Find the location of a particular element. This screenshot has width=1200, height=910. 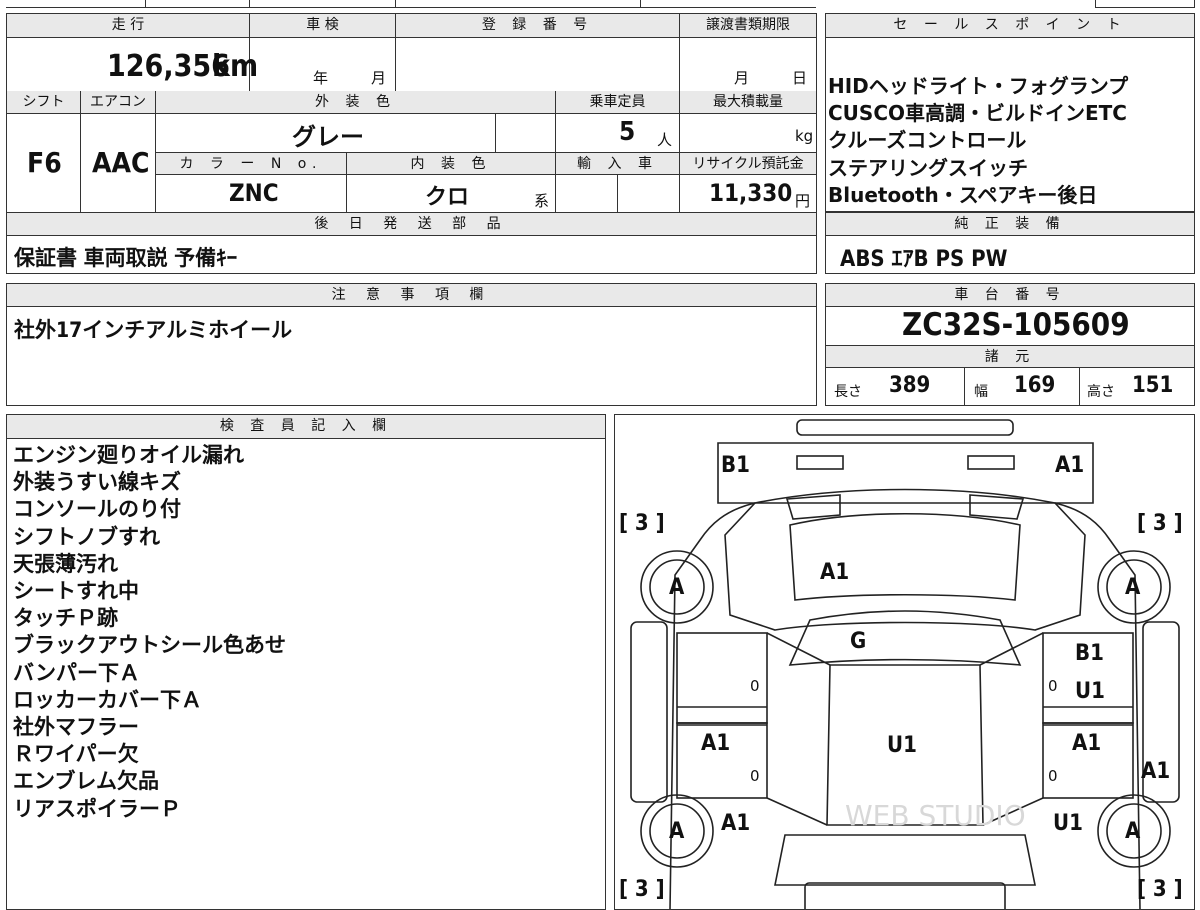

sales-point-item: HIDヘッドライト・フォグランプ is located at coordinates (978, 86).